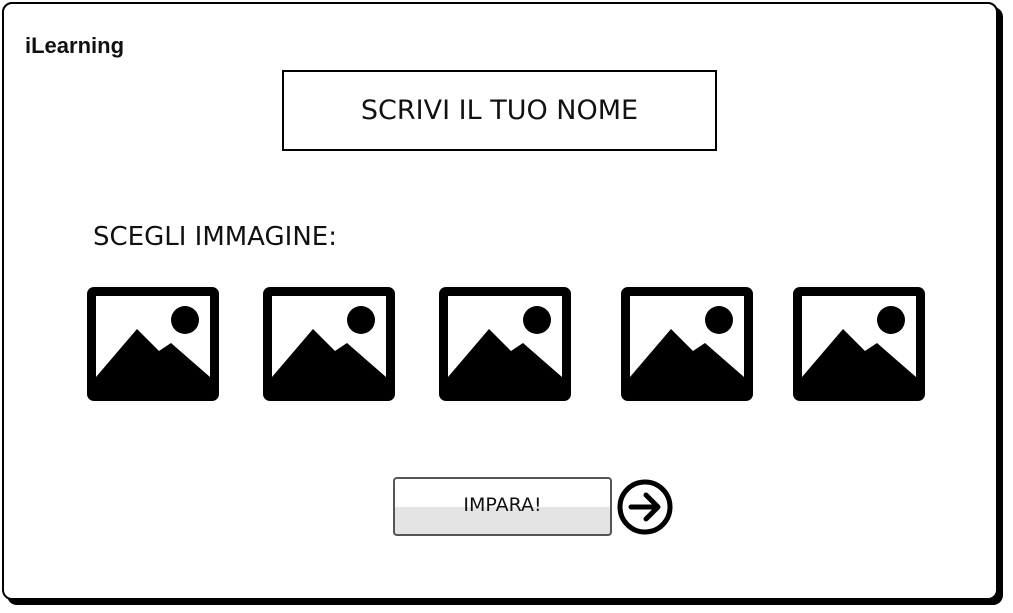  I want to click on app-title: iLearning, so click(75, 45).